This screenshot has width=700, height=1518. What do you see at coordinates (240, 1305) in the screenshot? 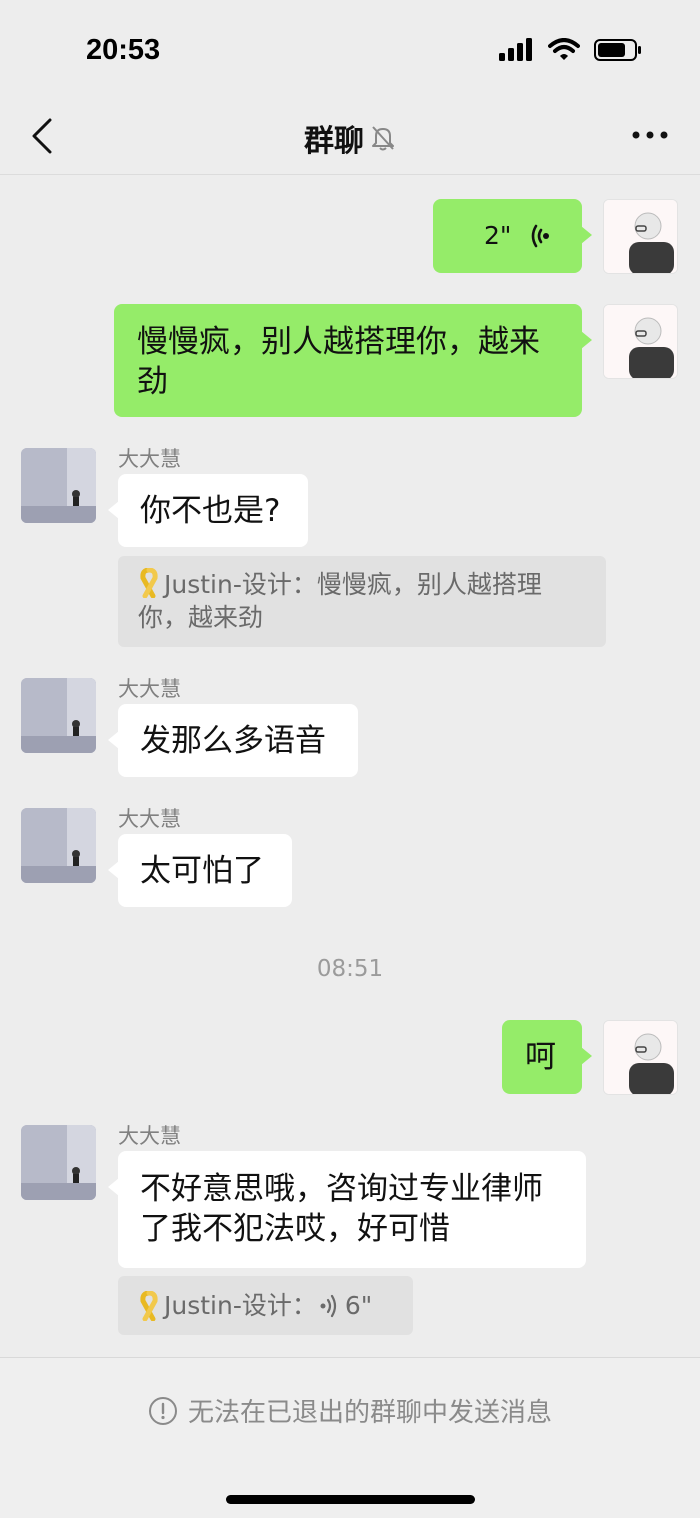
I see `quote-prefix: Justin-设计：` at bounding box center [240, 1305].